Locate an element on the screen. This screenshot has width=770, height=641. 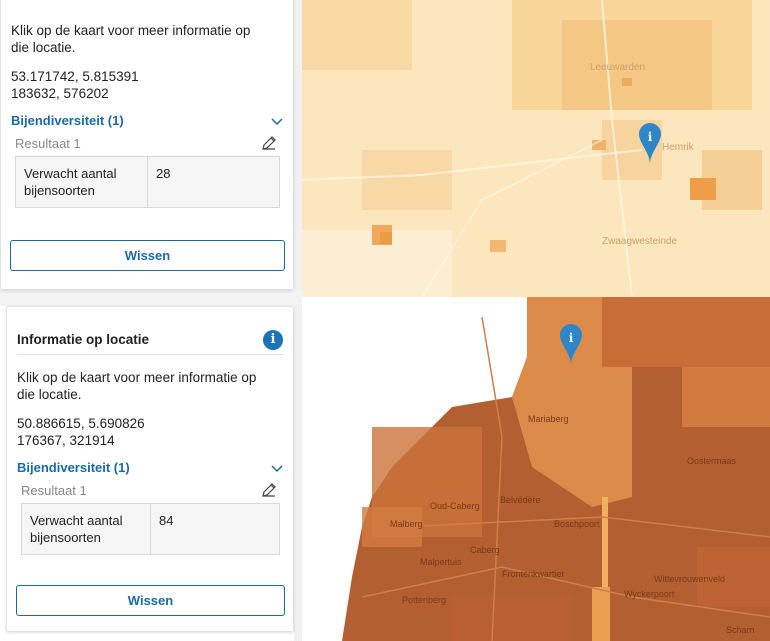
map-label: Zwaagwesteinde is located at coordinates (639, 241).